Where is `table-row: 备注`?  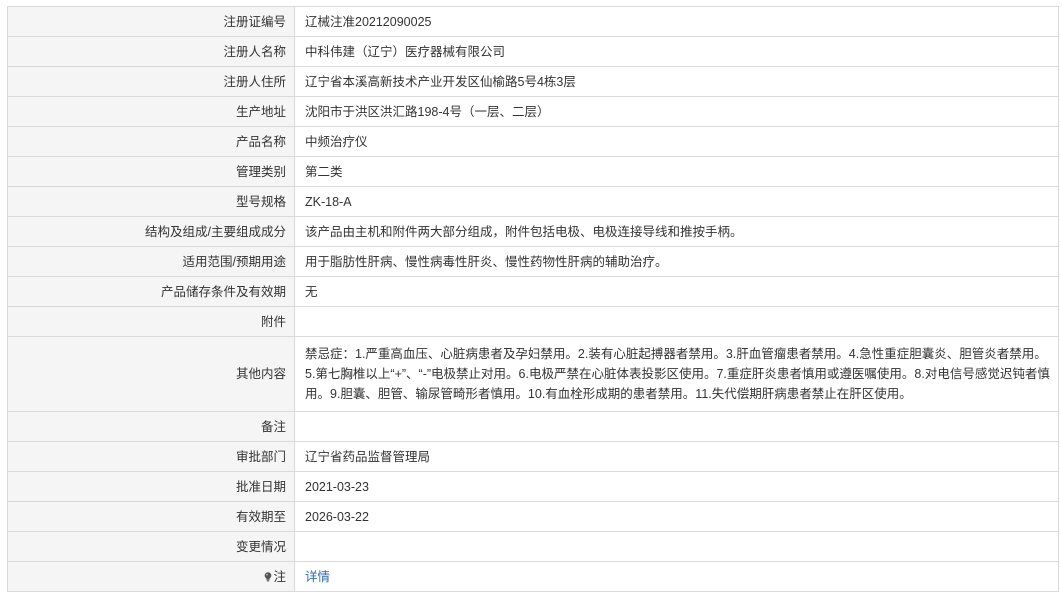 table-row: 备注 is located at coordinates (533, 426).